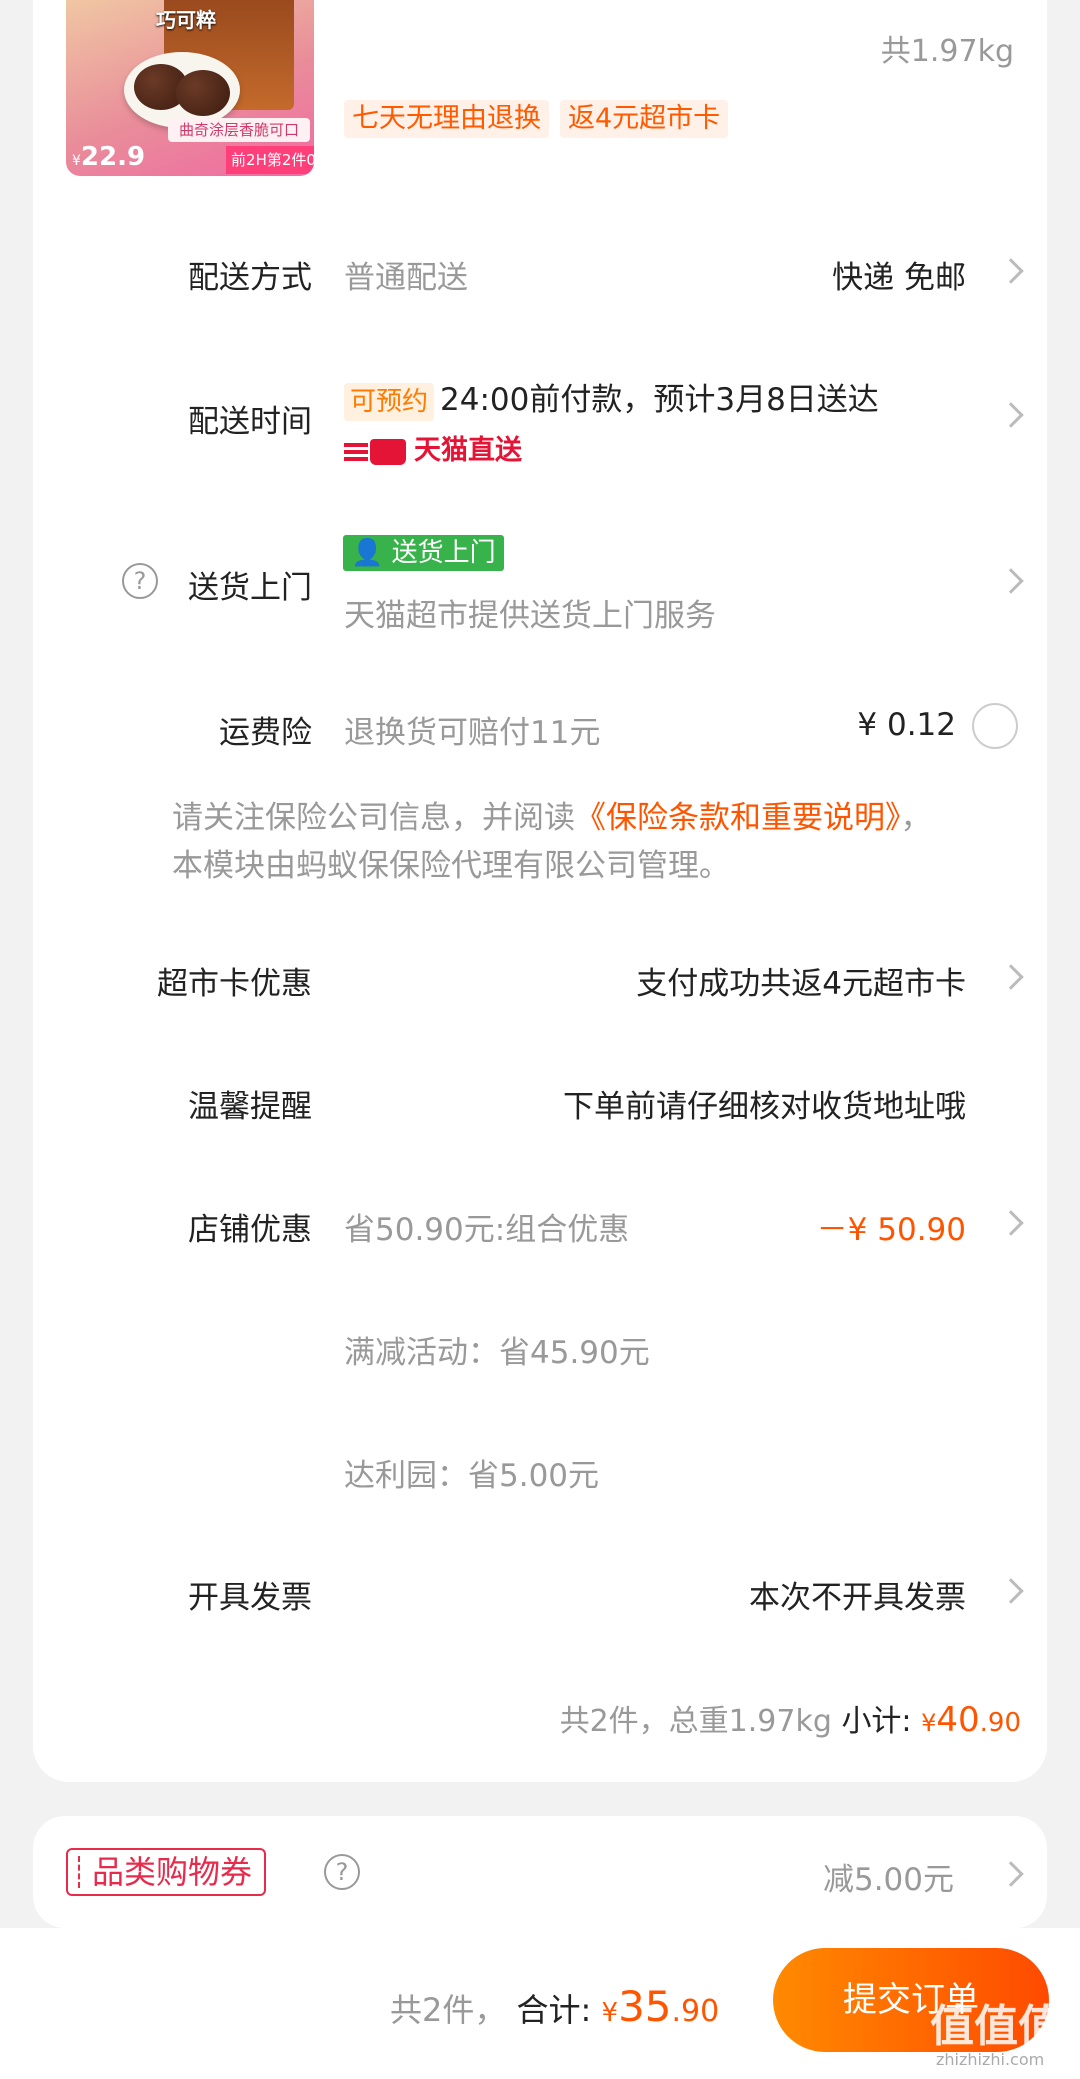  What do you see at coordinates (186, 20) in the screenshot?
I see `product-brand: 巧可粹` at bounding box center [186, 20].